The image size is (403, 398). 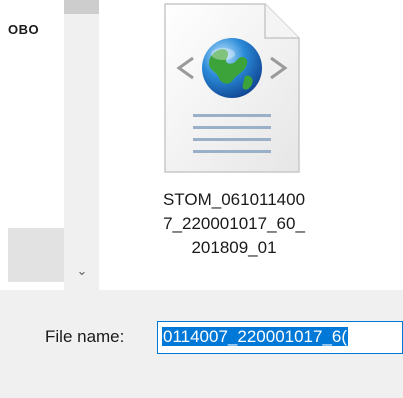 What do you see at coordinates (23, 29) in the screenshot?
I see `nav-item-label: OBO` at bounding box center [23, 29].